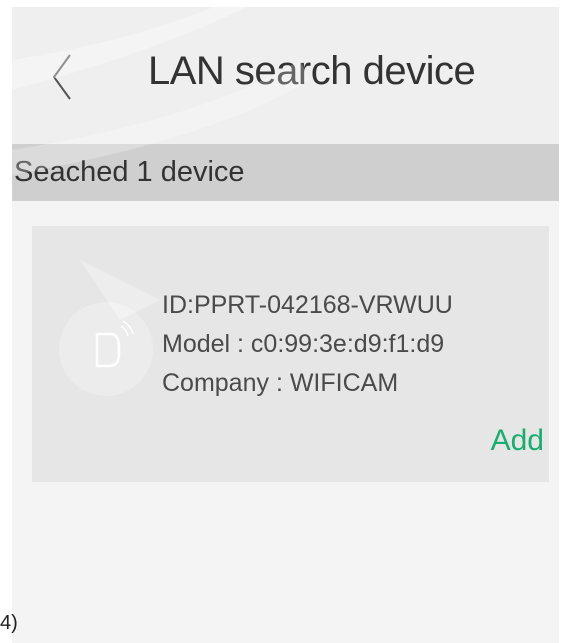 The image size is (571, 643). What do you see at coordinates (129, 172) in the screenshot?
I see `result-count-label: Seached 1 device` at bounding box center [129, 172].